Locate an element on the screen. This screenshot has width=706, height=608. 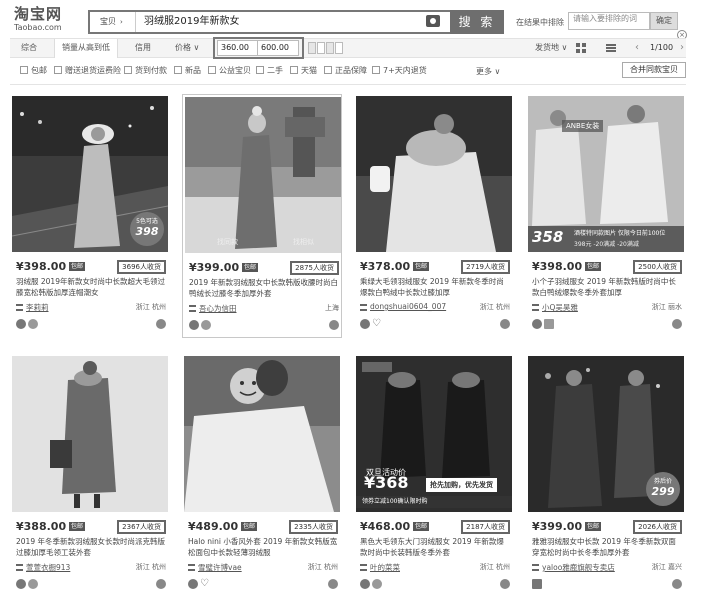
product-image: 5色可选 398 is located at coordinates (90, 174).